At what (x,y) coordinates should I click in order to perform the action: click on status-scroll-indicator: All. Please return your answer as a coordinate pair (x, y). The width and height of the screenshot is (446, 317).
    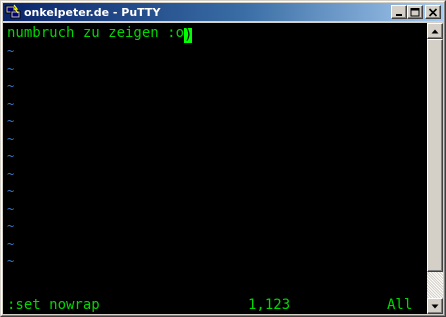
    Looking at the image, I should click on (400, 305).